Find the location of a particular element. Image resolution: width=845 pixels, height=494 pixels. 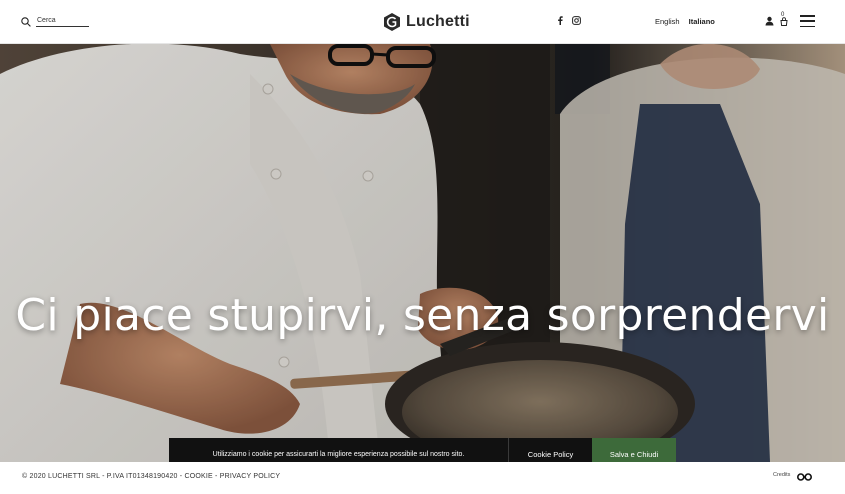

language-switcher: English Italiano is located at coordinates (685, 21).